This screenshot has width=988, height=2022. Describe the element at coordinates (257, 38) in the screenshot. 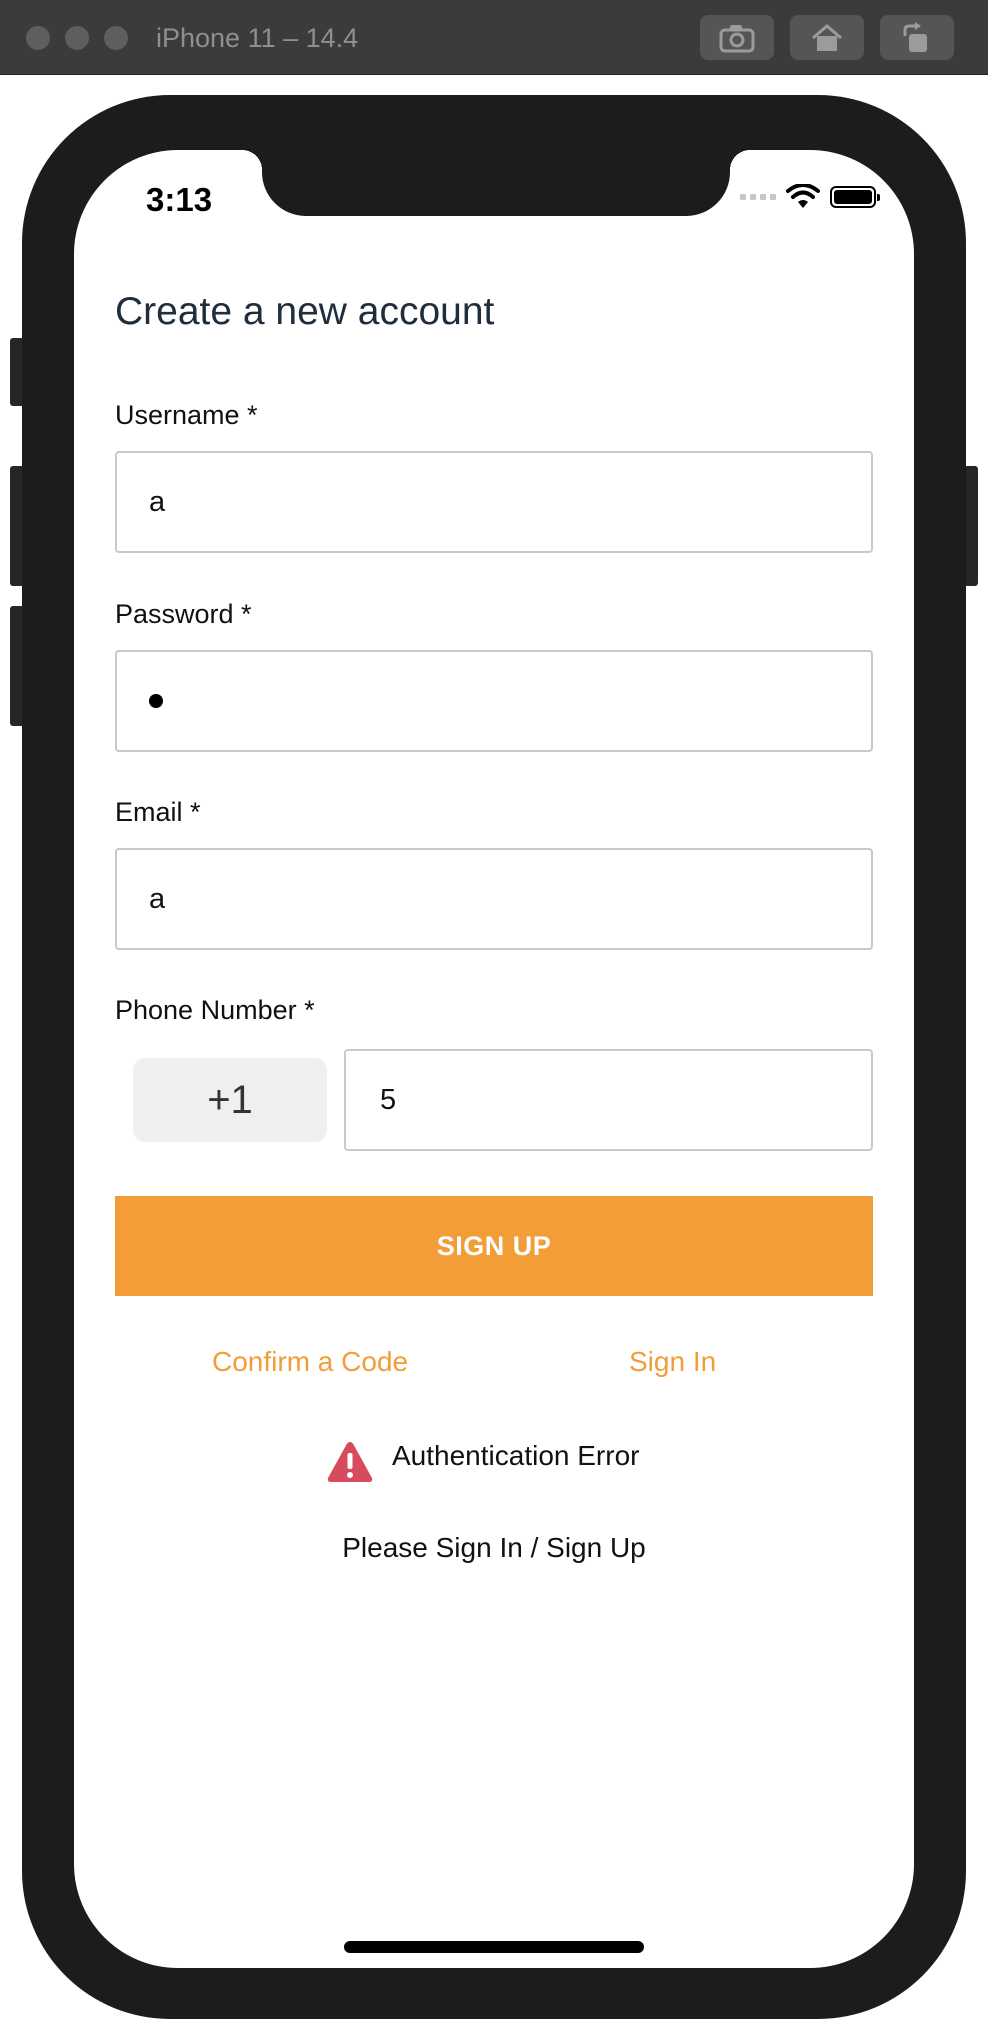

I see `window-title: iPhone 11 – 14.4` at that location.